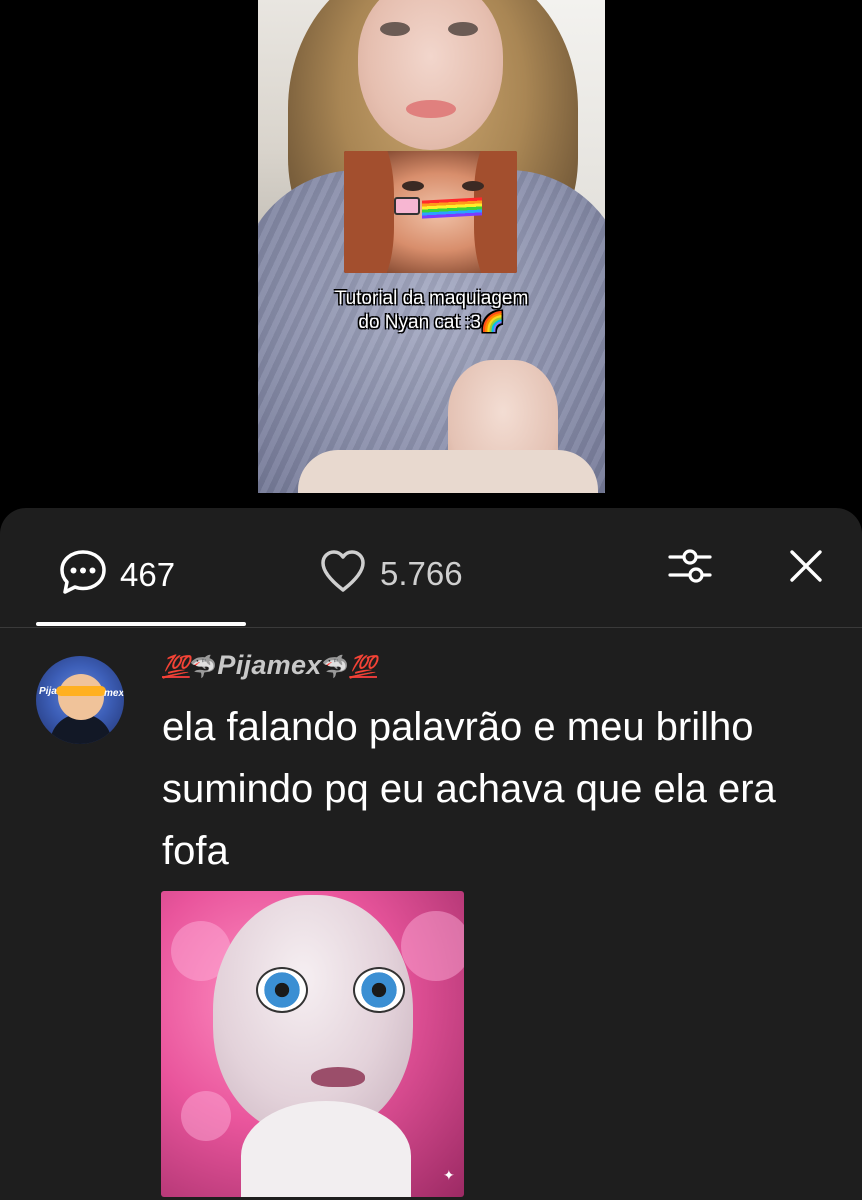 The width and height of the screenshot is (862, 1200). I want to click on video-eye-right, so click(463, 29).